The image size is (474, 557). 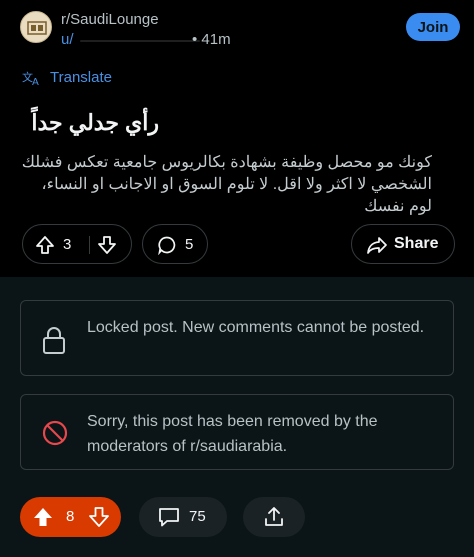 I want to click on share-button: Share, so click(x=403, y=244).